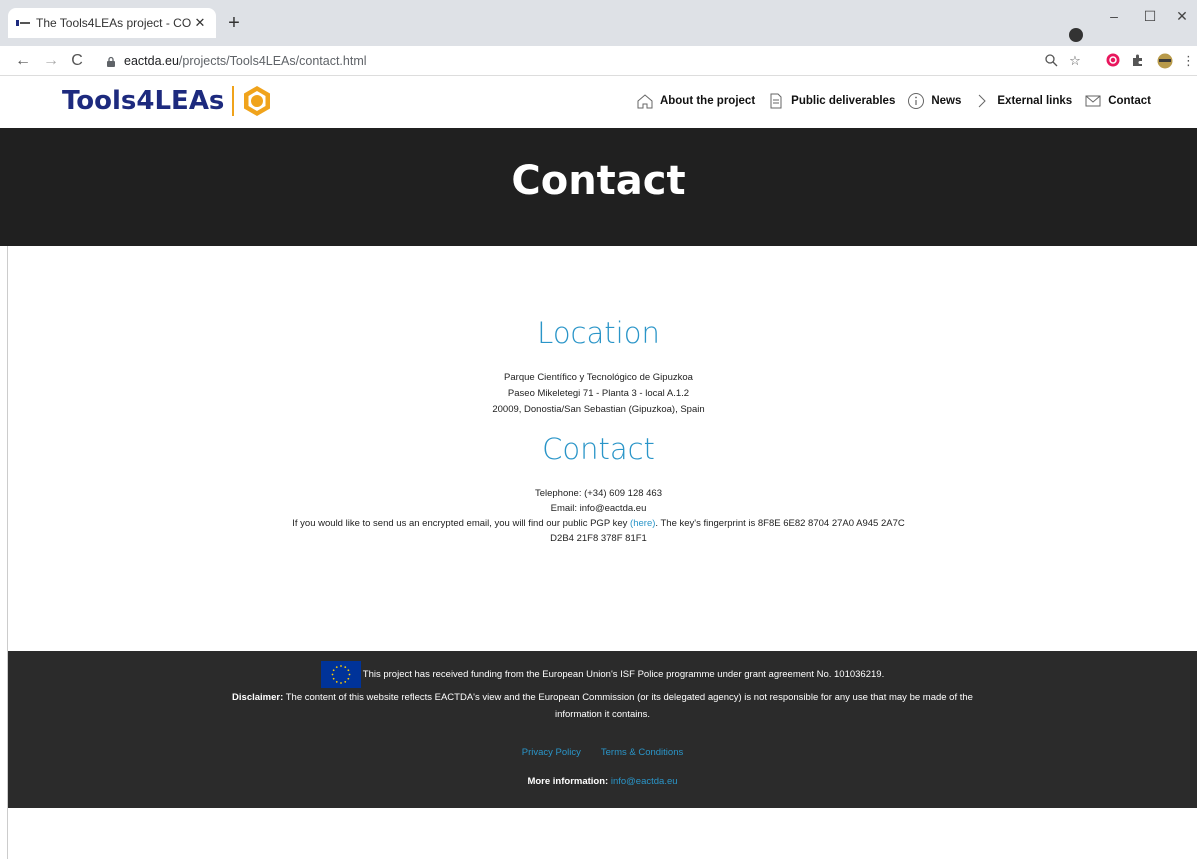 This screenshot has height=859, width=1197. Describe the element at coordinates (272, 61) in the screenshot. I see `url-path: /projects/Tools4LEAs/contact.html` at that location.